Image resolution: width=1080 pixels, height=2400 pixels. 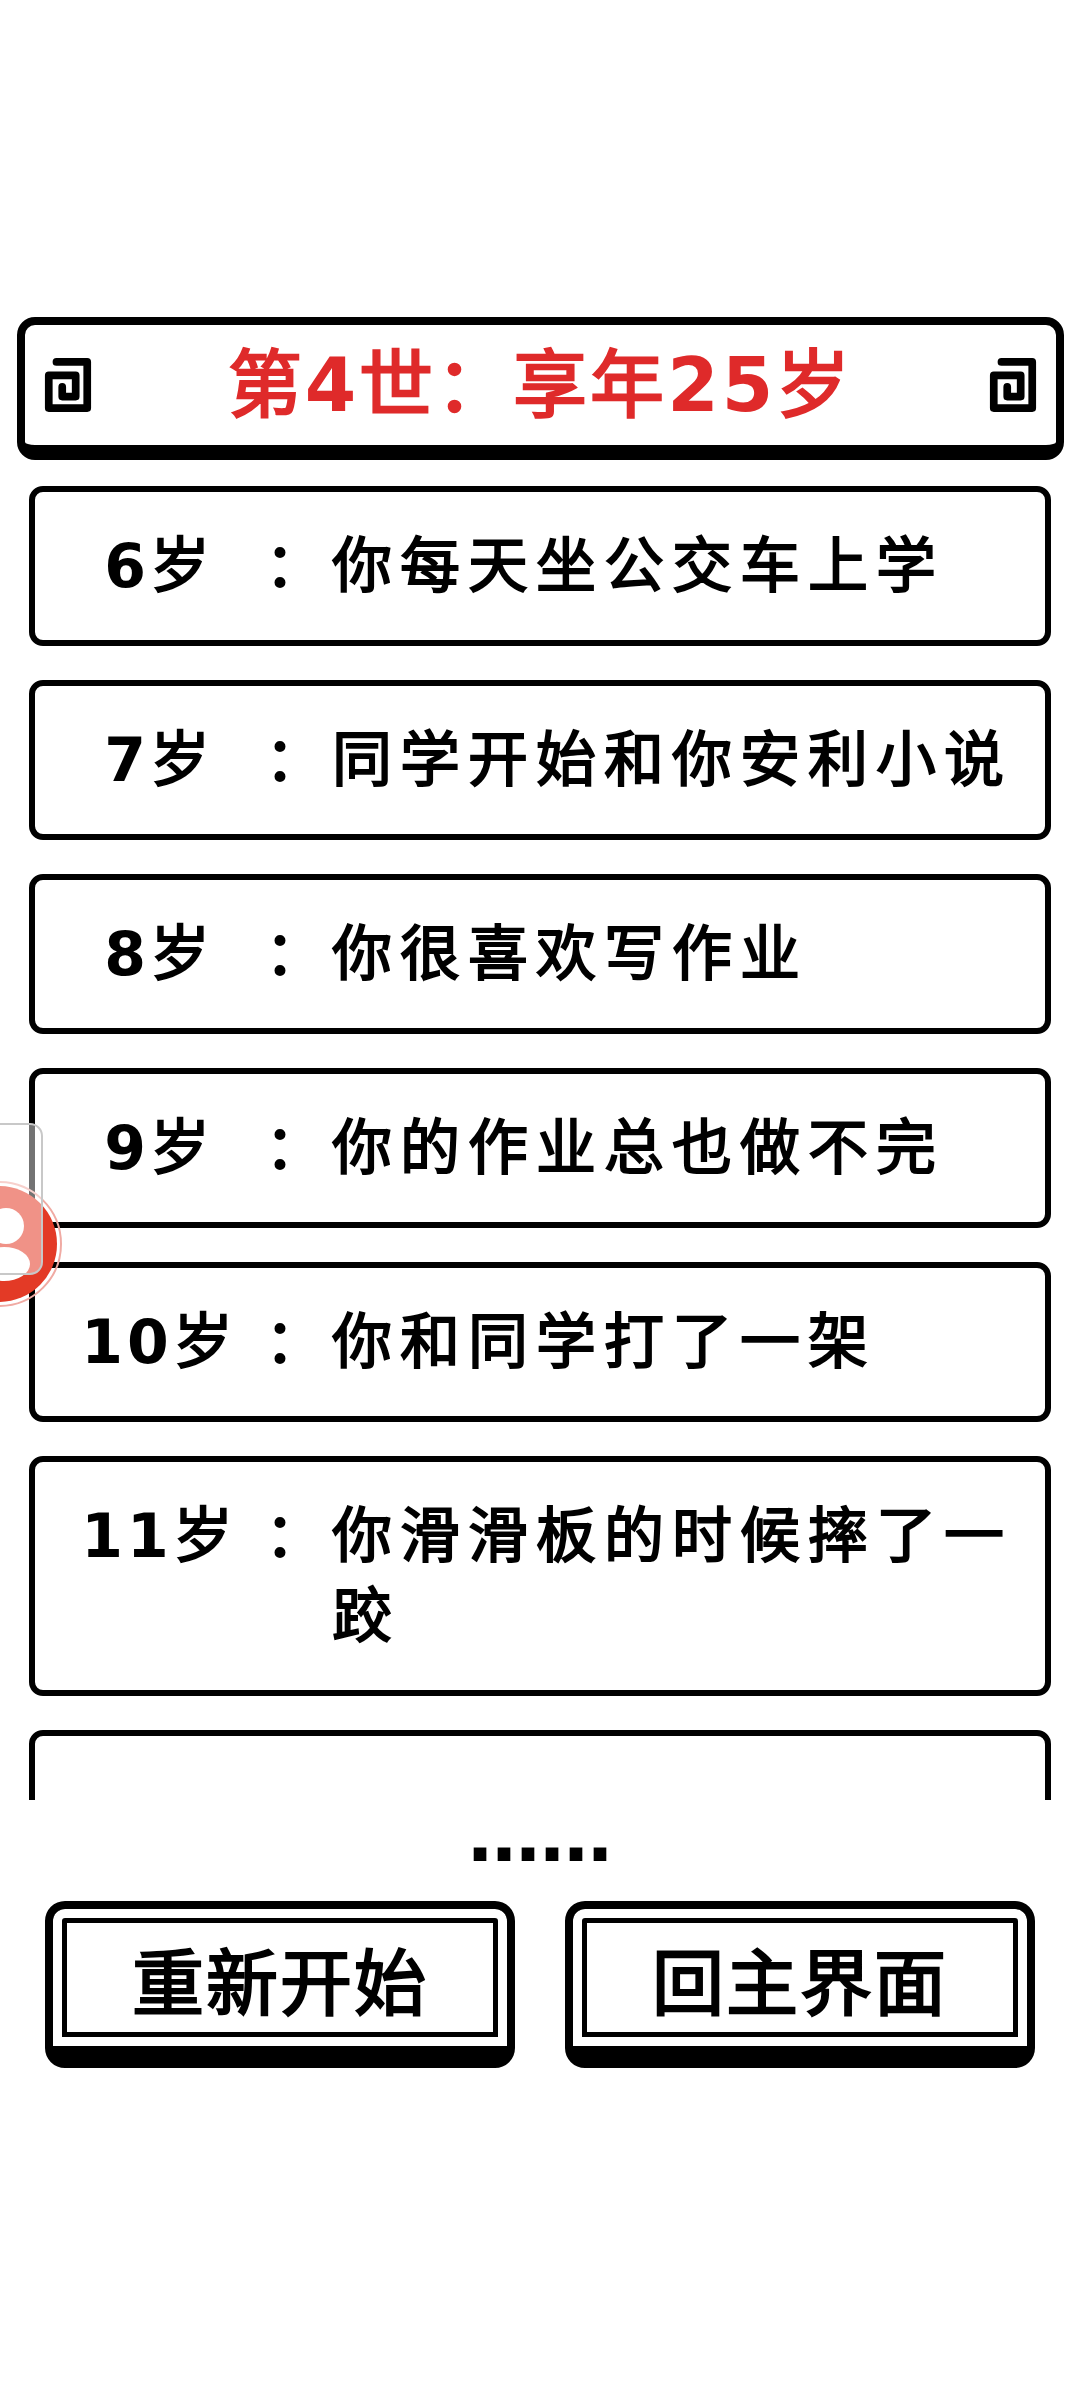 I want to click on age-label: 9岁, so click(x=159, y=1148).